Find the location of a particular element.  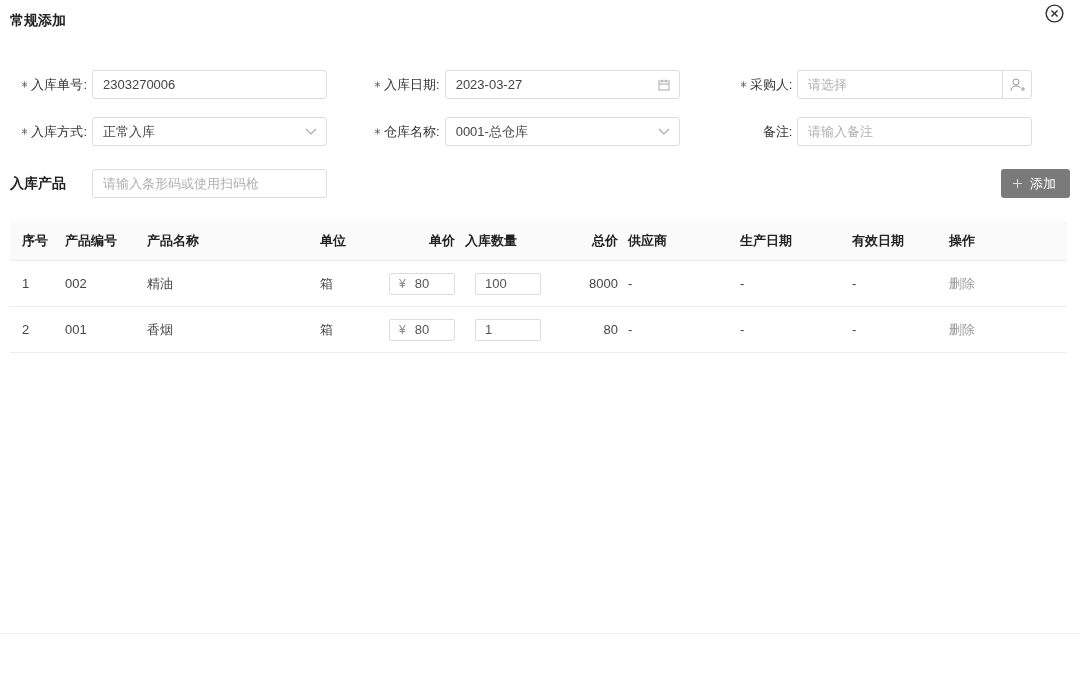

close-icon is located at coordinates (1054, 13).